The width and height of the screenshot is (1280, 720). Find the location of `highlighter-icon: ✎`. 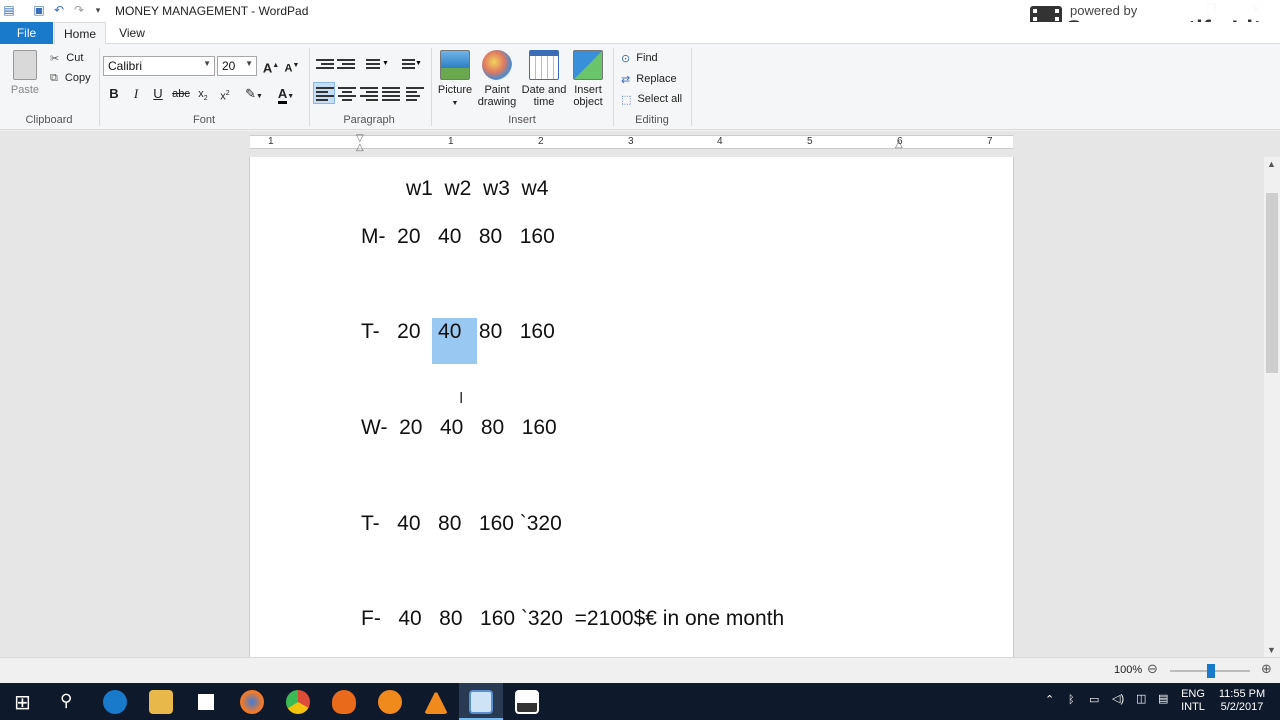

highlighter-icon: ✎ is located at coordinates (250, 93).